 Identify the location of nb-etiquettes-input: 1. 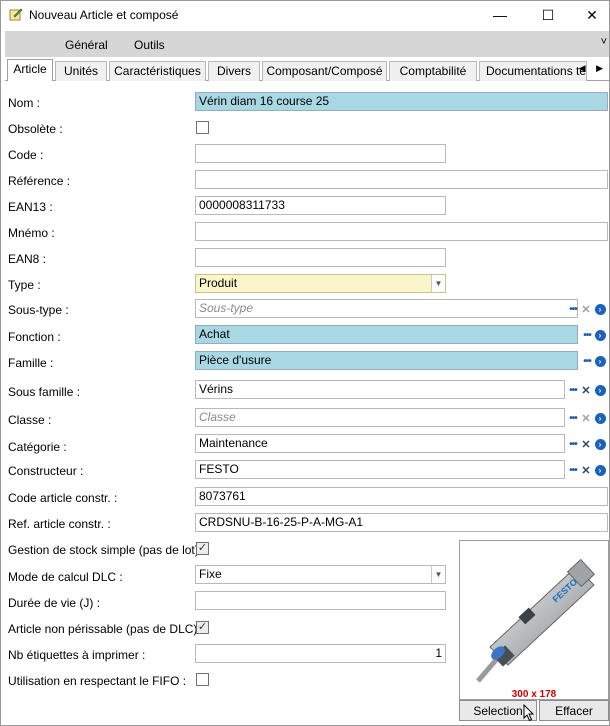
(320, 653).